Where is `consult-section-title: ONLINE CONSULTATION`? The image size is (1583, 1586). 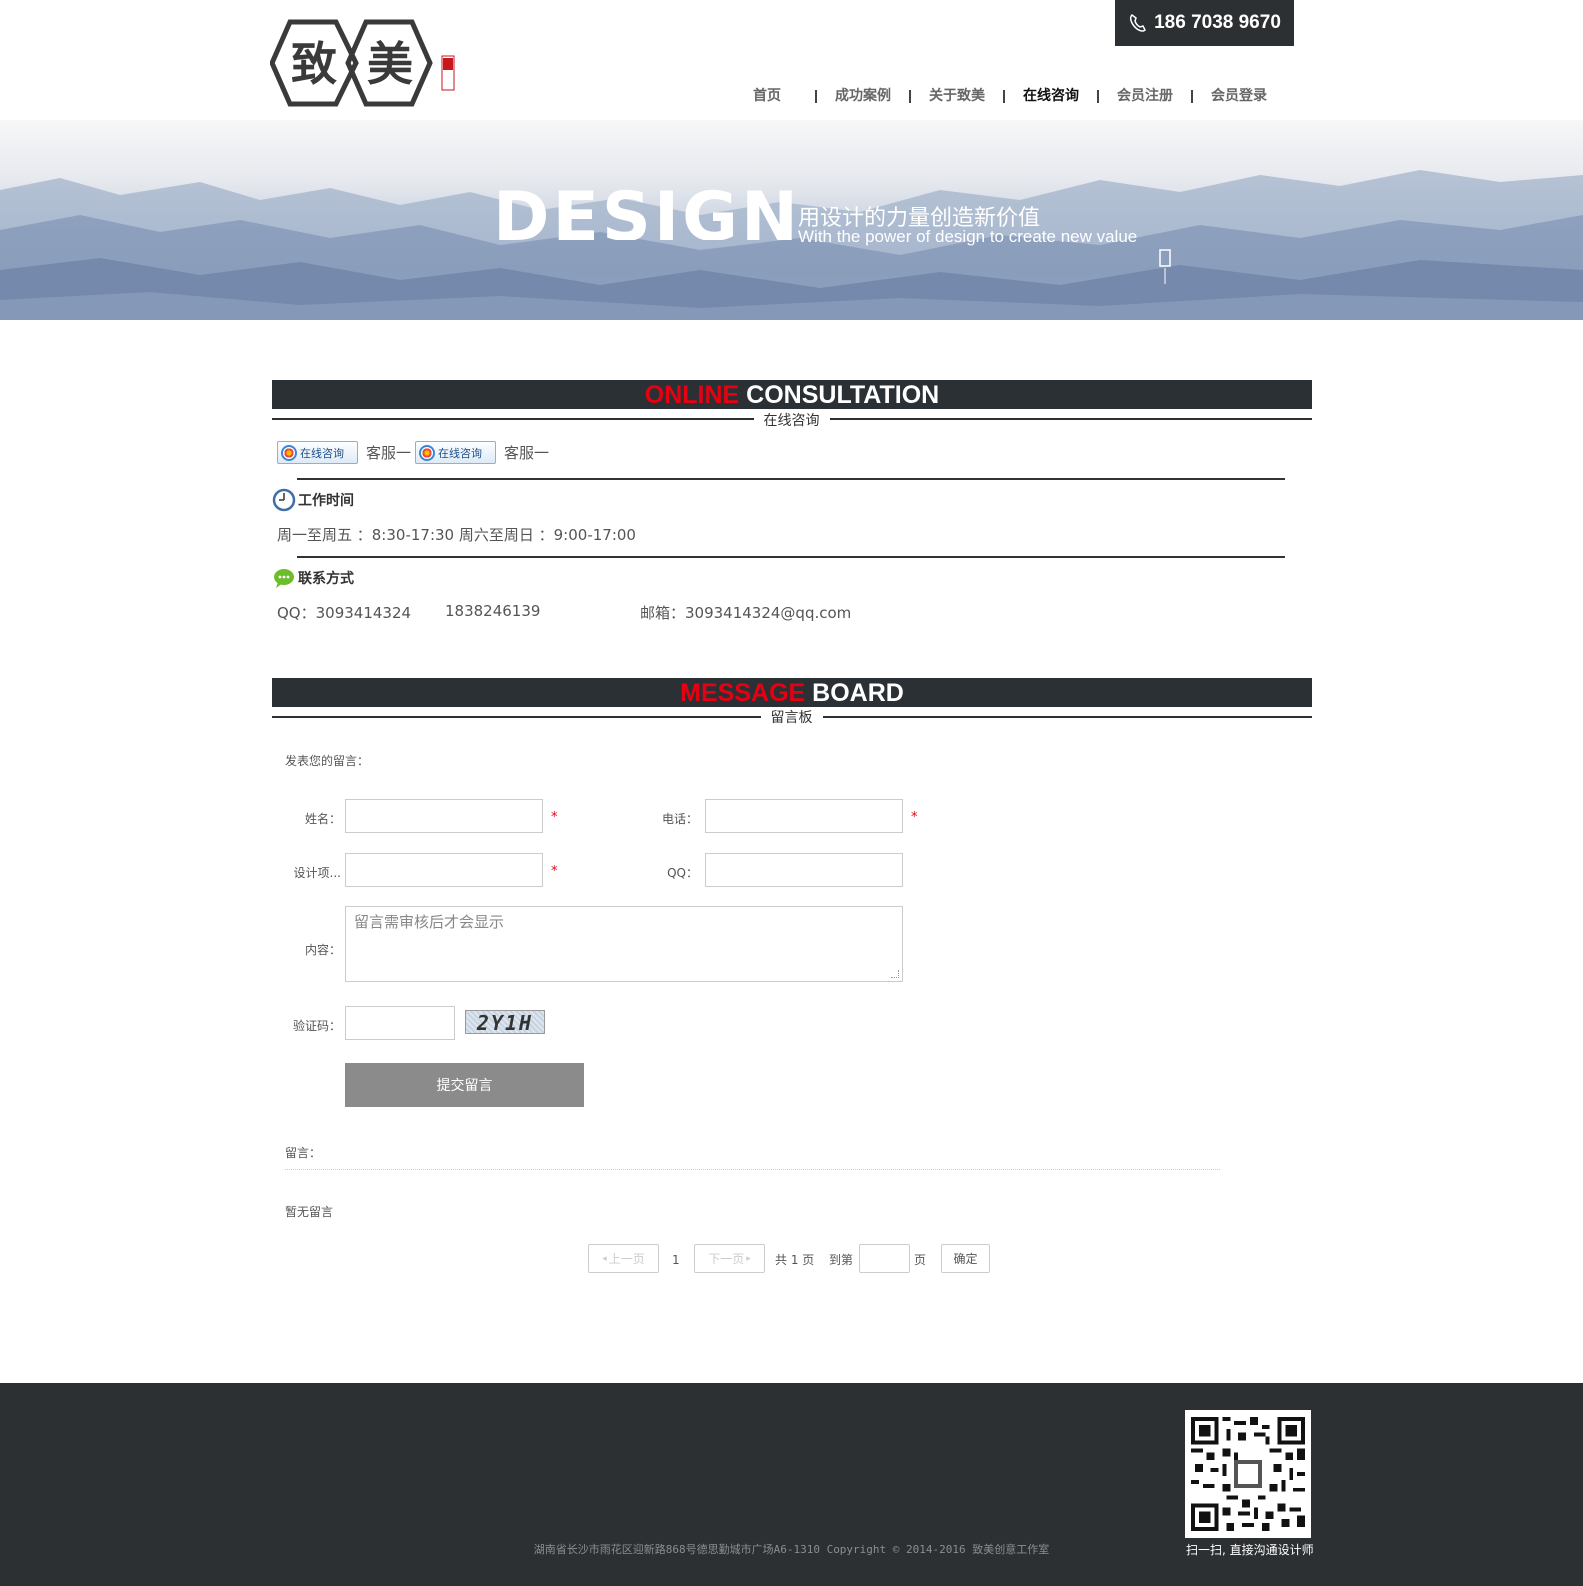 consult-section-title: ONLINE CONSULTATION is located at coordinates (792, 394).